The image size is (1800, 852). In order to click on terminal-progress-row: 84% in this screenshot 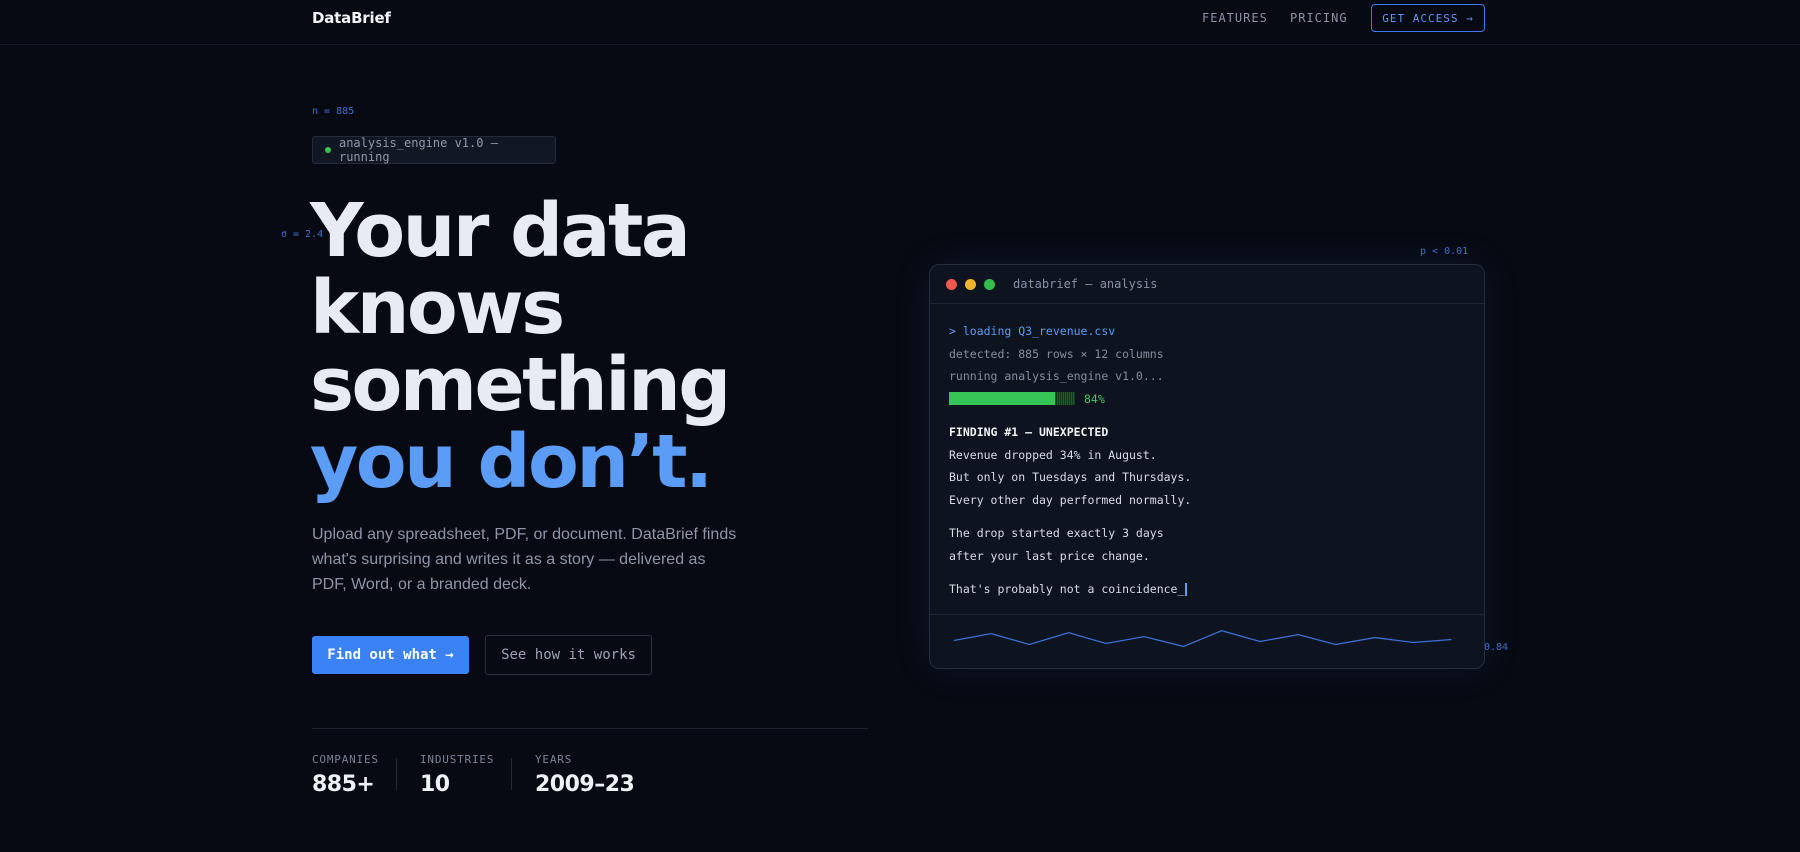, I will do `click(1207, 399)`.